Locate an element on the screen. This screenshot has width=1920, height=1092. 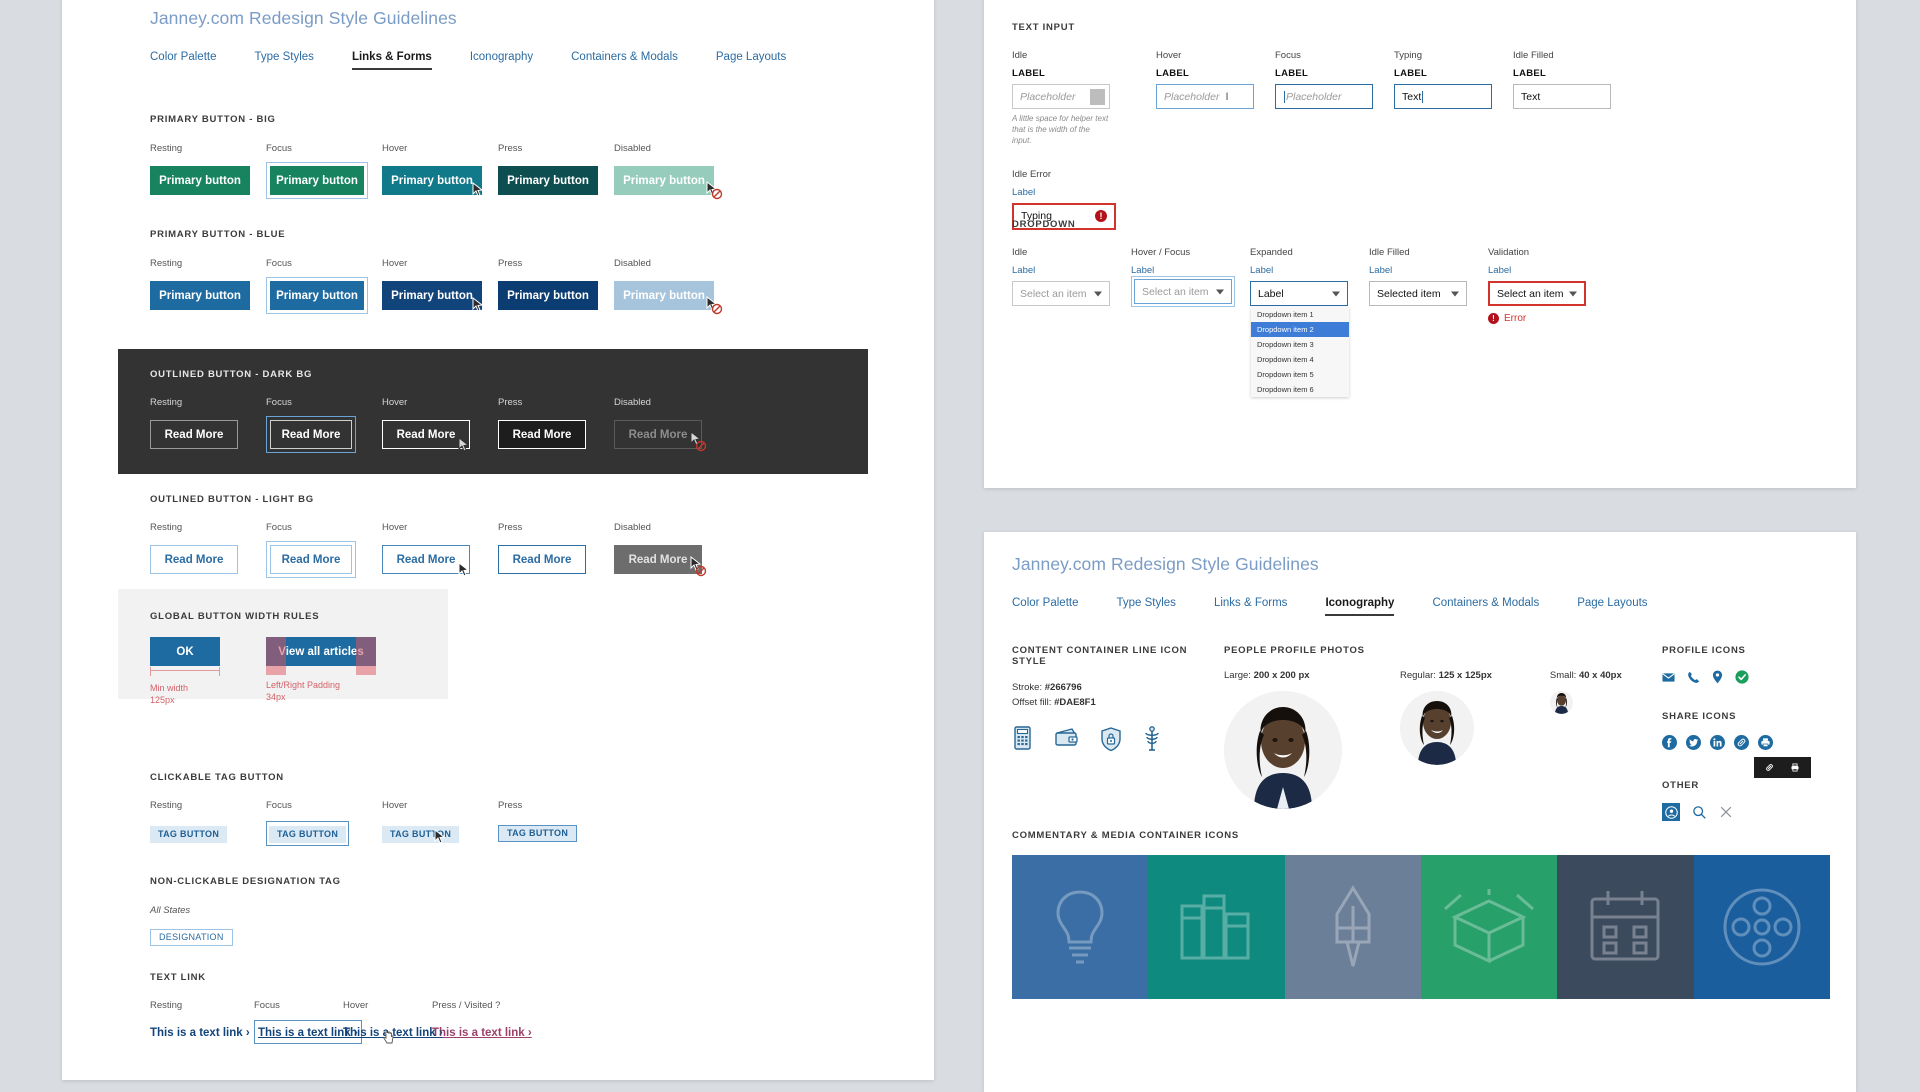
ok-button: OK is located at coordinates (185, 651).